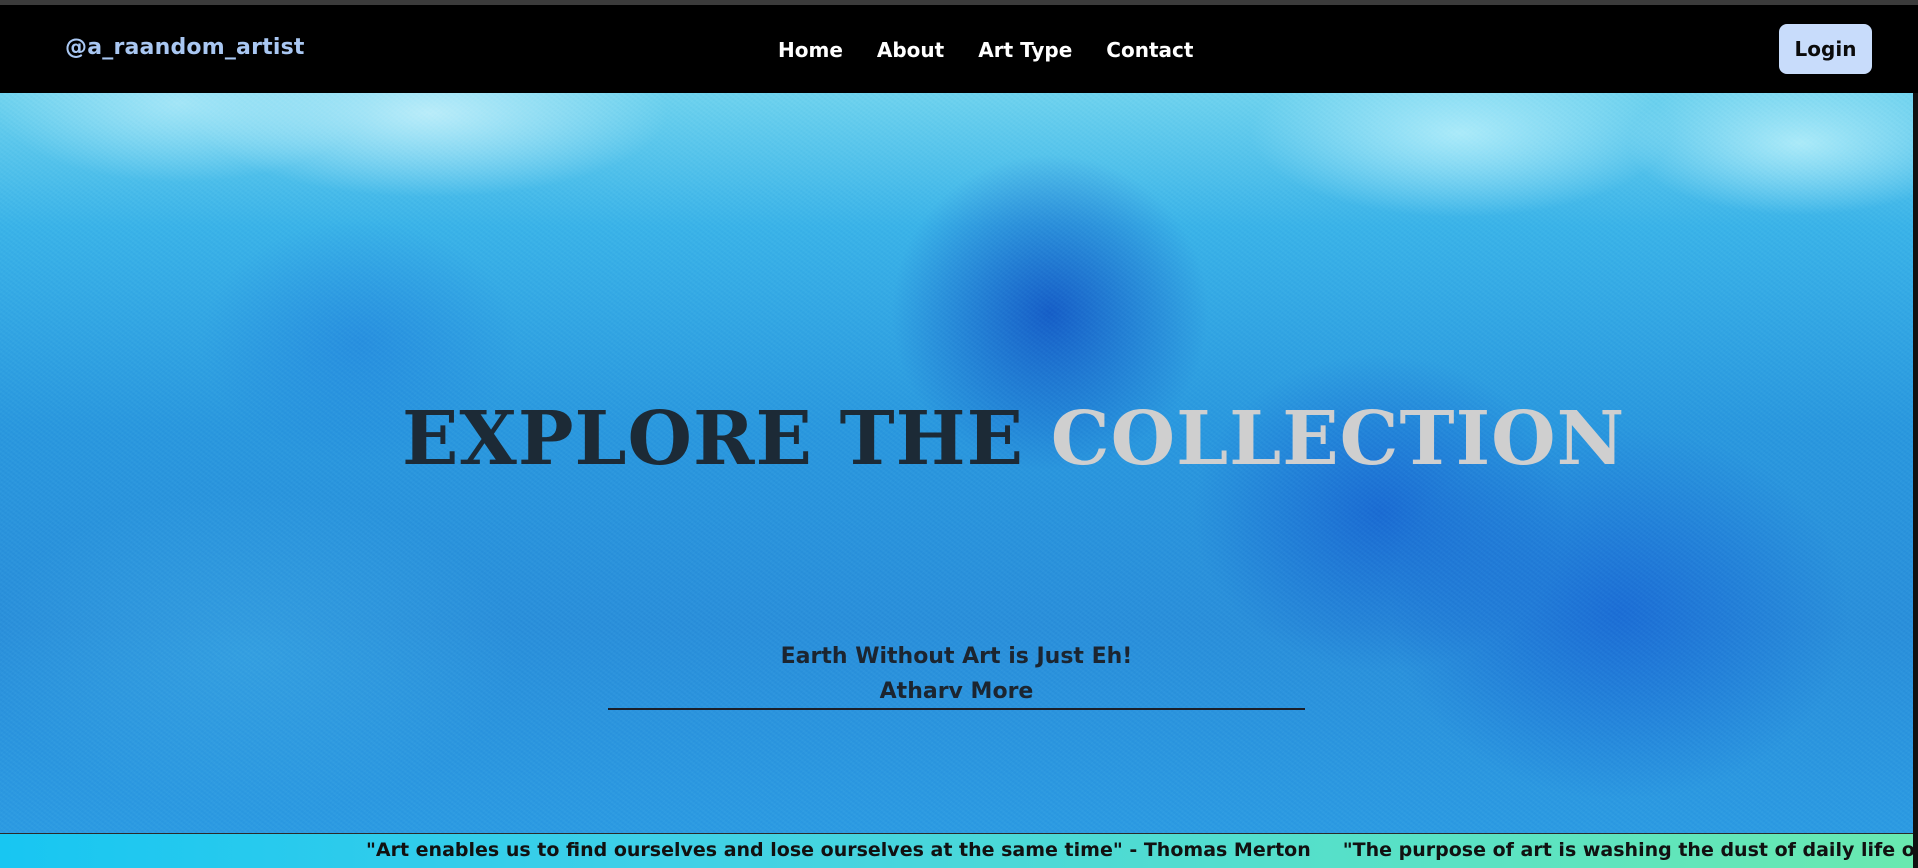 This screenshot has width=1918, height=868. Describe the element at coordinates (810, 50) in the screenshot. I see `nav-home-link: Home` at that location.